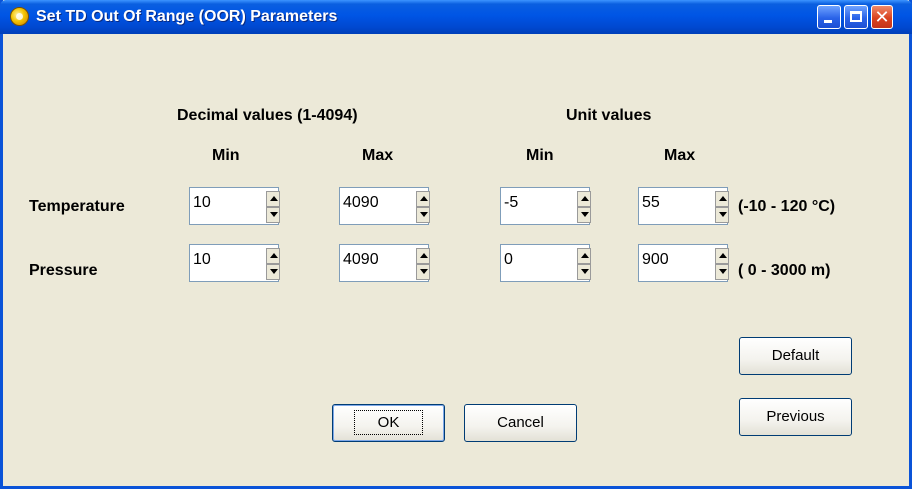  What do you see at coordinates (661, 206) in the screenshot?
I see `temperature-unit-max-input: 55` at bounding box center [661, 206].